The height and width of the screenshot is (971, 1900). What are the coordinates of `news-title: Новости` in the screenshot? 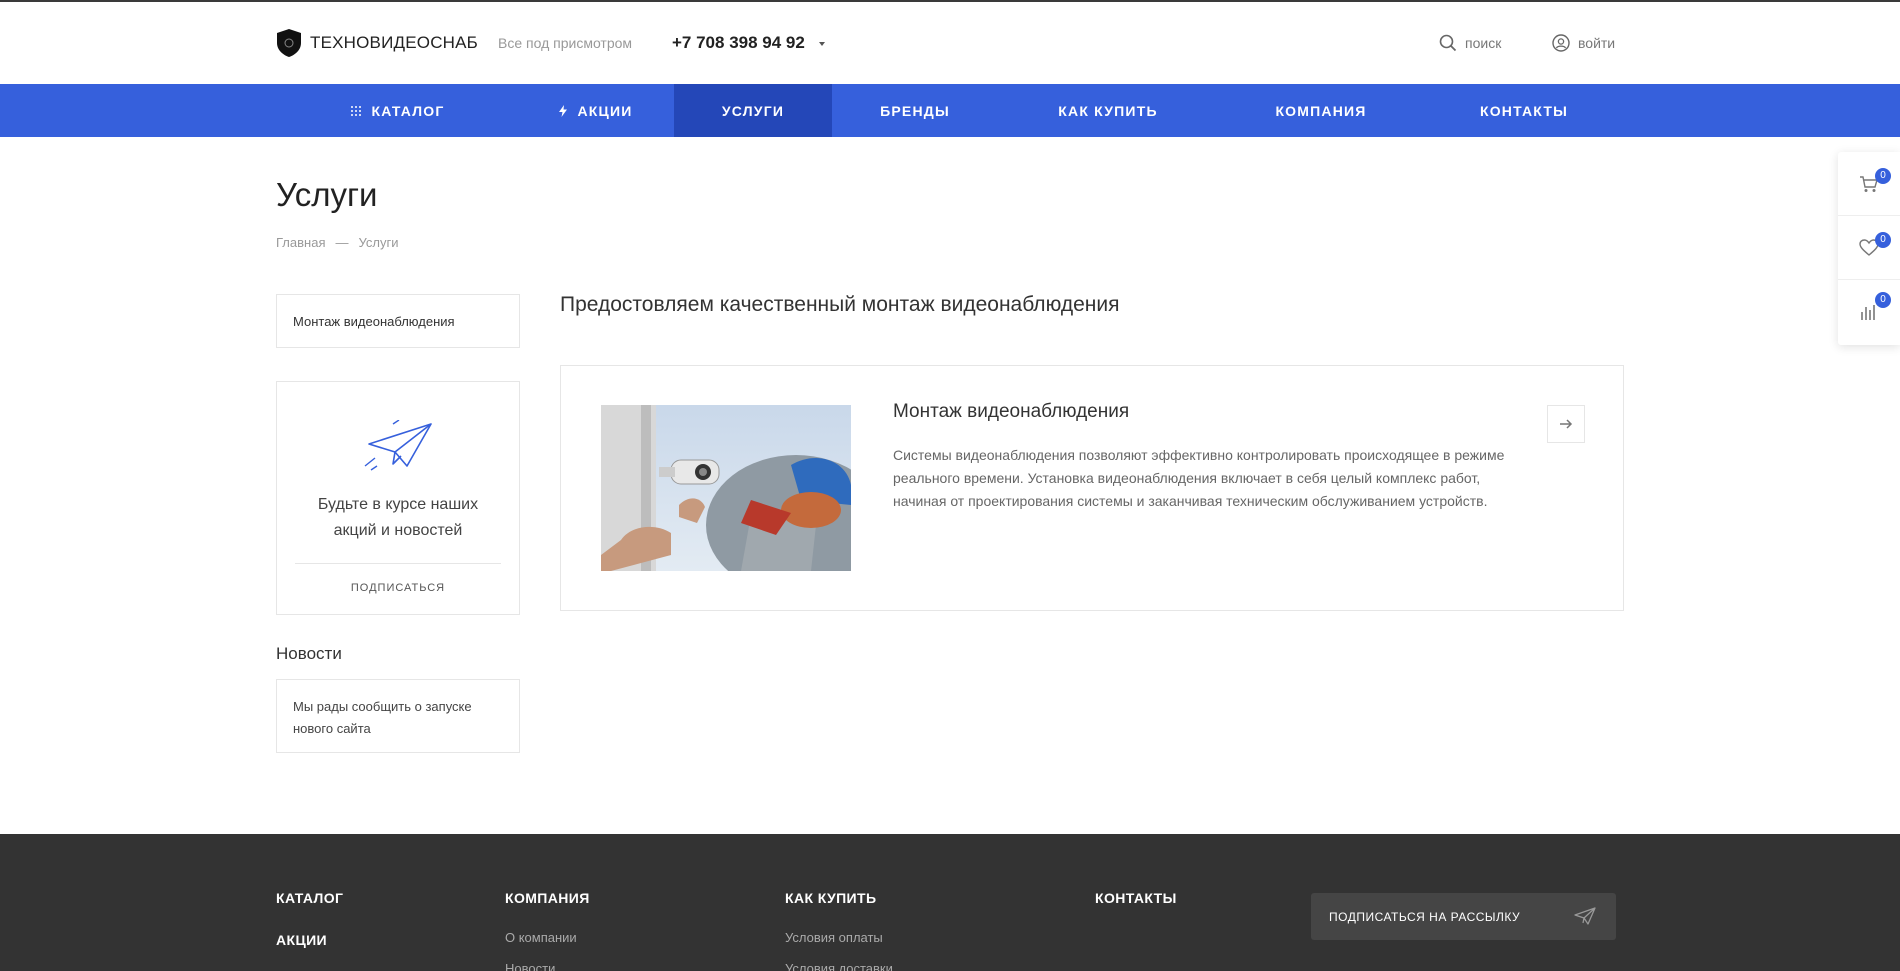 It's located at (309, 654).